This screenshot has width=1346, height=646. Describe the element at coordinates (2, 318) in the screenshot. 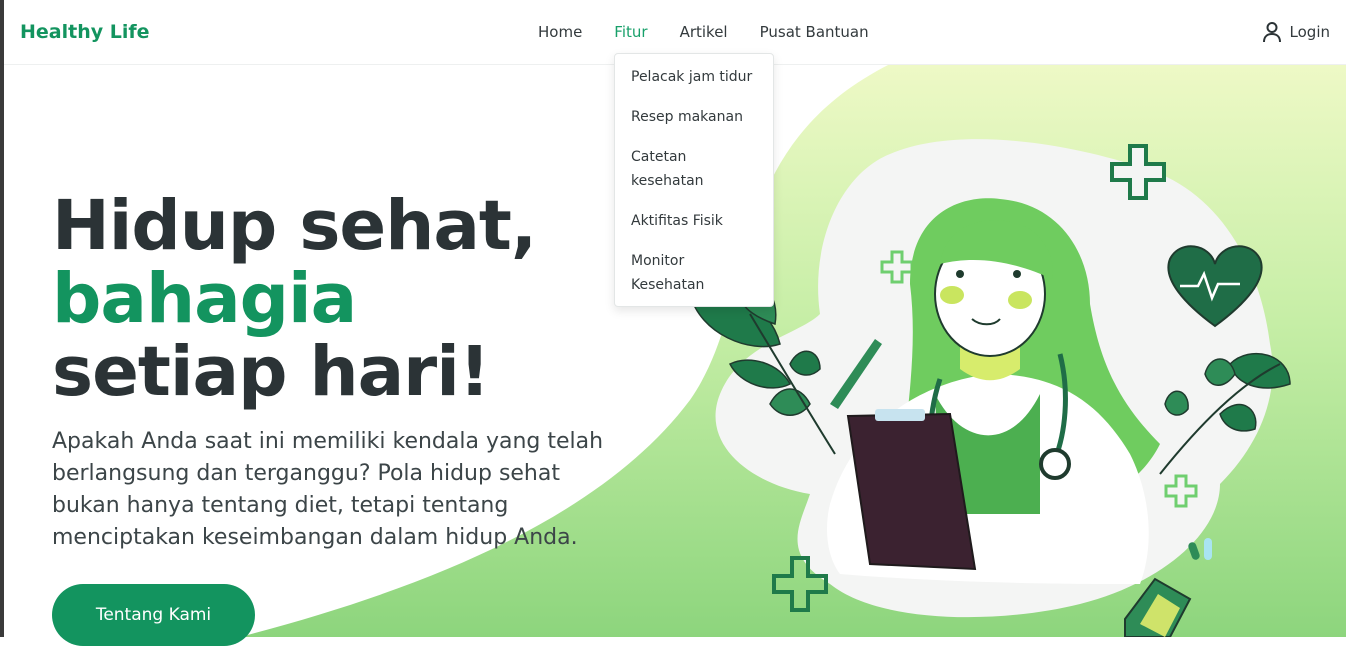

I see `window-edge` at that location.